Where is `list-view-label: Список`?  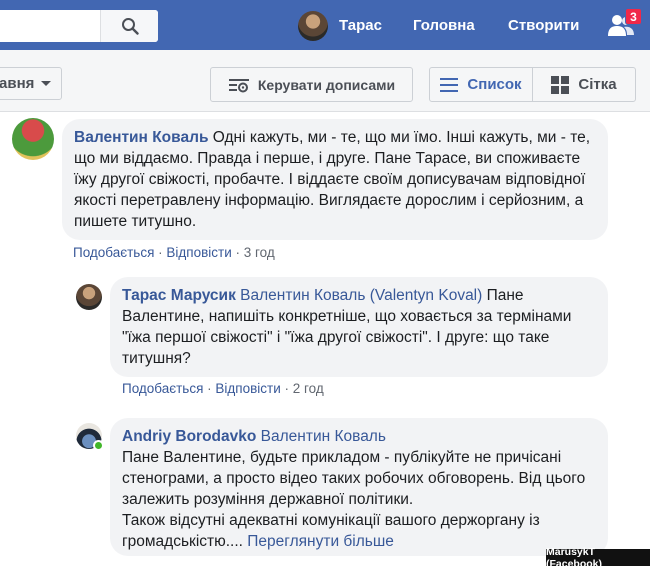 list-view-label: Список is located at coordinates (494, 84).